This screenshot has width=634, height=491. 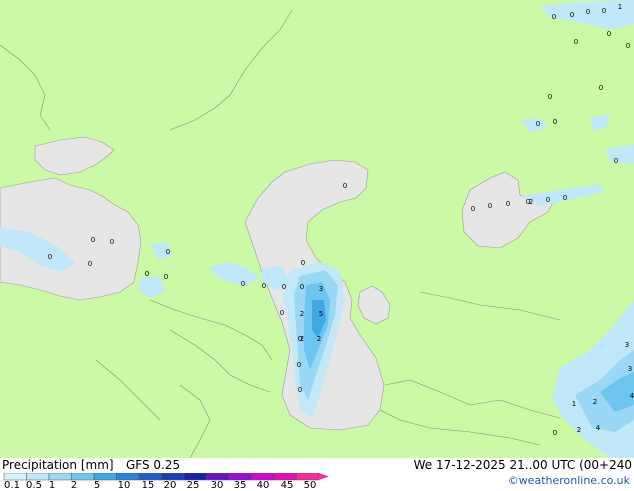 I want to click on credit-link: ©weatheronline.co.uk, so click(x=569, y=480).